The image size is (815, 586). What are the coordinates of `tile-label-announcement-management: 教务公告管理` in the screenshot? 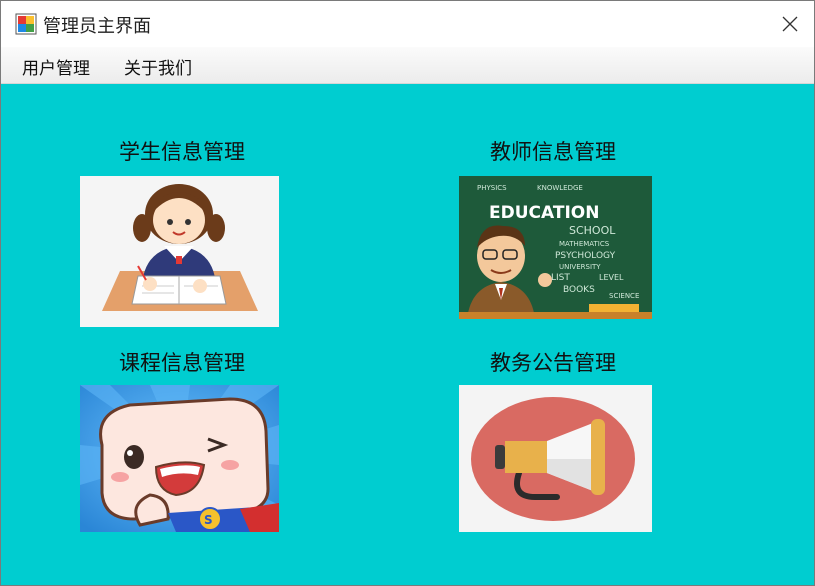 It's located at (553, 363).